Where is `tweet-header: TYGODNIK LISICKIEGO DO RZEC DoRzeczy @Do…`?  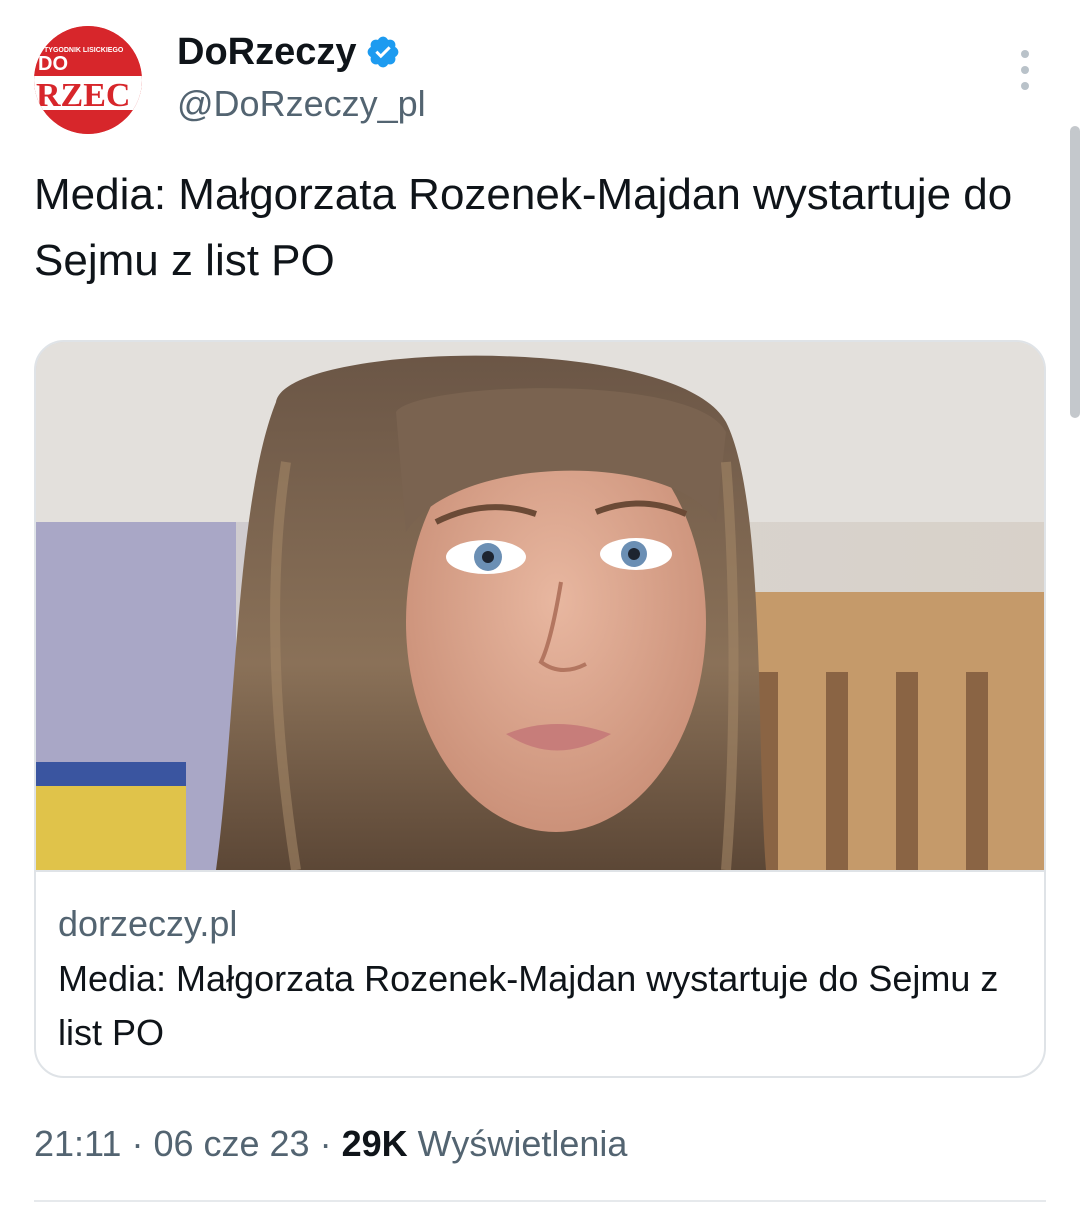
tweet-header: TYGODNIK LISICKIEGO DO RZEC DoRzeczy @Do… is located at coordinates (540, 80).